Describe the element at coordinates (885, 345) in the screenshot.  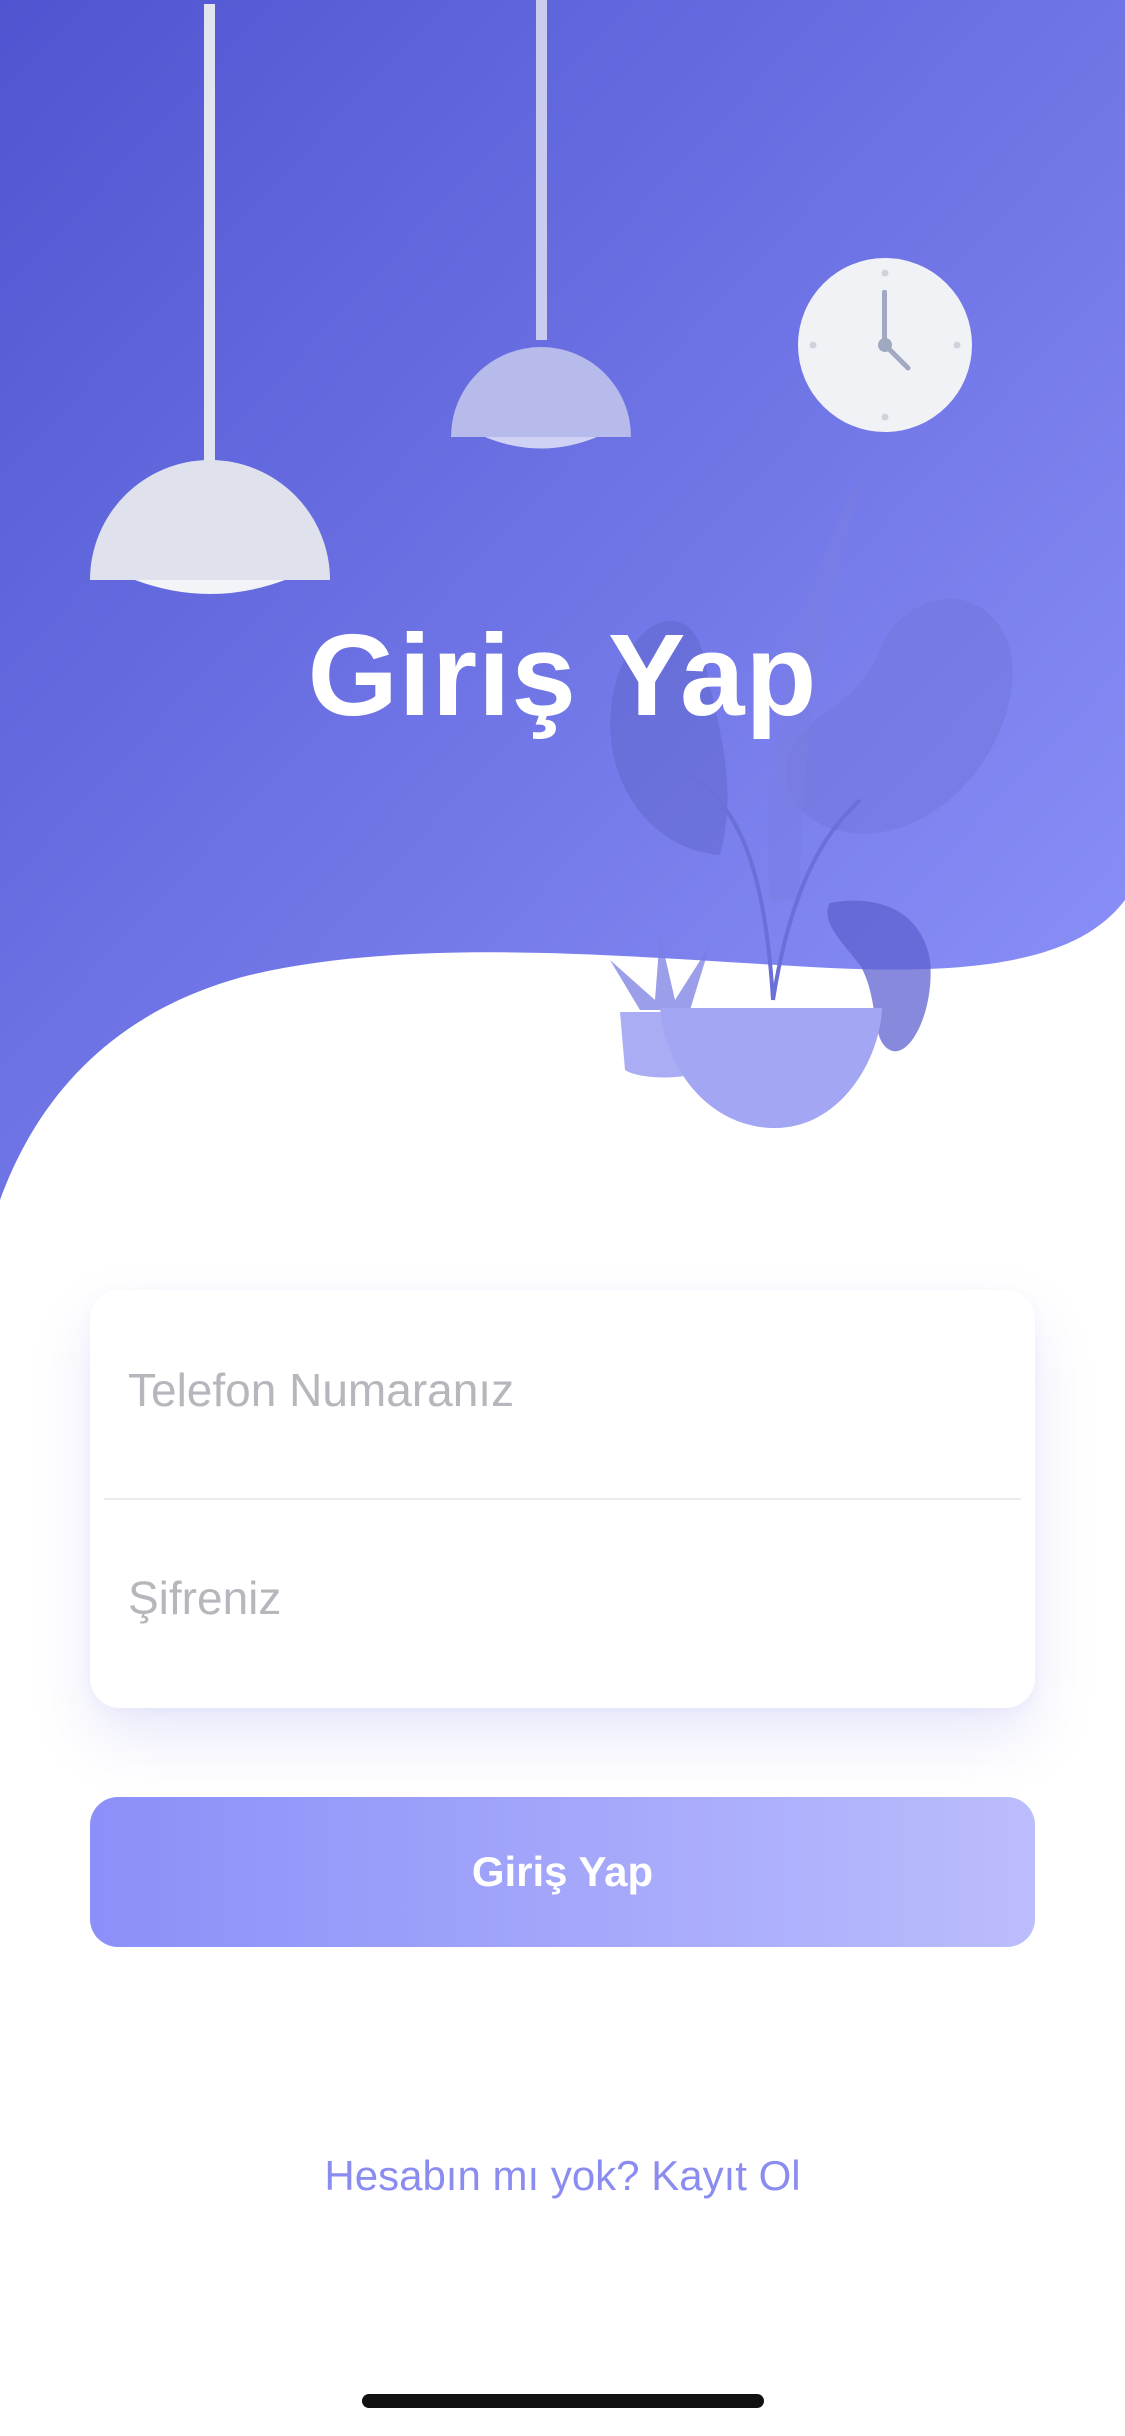
I see `wall-clock-icon` at that location.